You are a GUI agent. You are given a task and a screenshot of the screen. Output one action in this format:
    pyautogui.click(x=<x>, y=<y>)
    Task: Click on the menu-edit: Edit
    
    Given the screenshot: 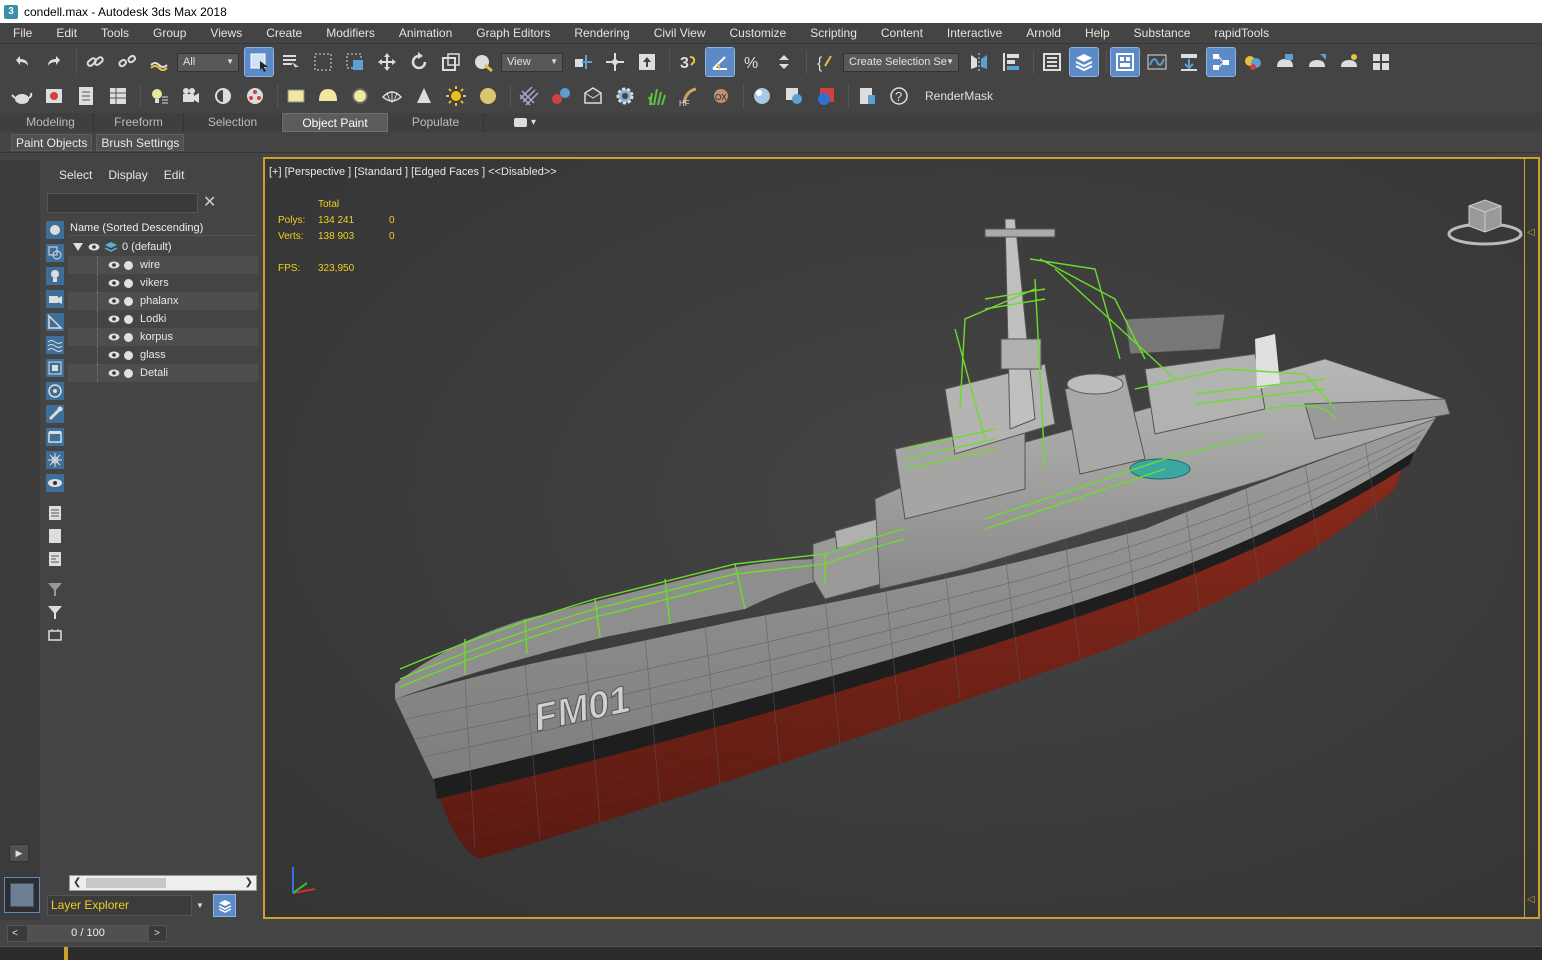 What is the action you would take?
    pyautogui.click(x=66, y=33)
    